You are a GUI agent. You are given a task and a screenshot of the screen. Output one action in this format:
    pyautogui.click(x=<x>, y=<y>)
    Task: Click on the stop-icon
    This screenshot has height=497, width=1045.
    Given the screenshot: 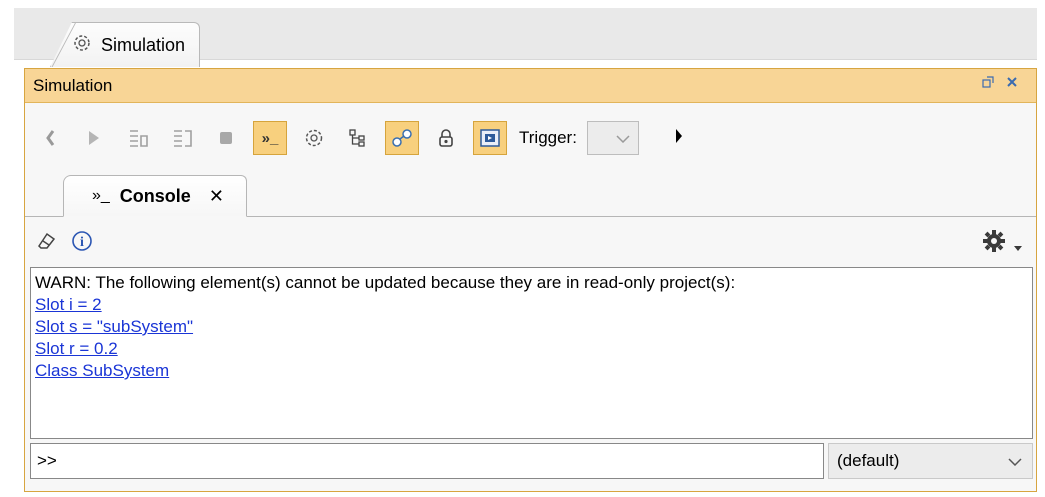 What is the action you would take?
    pyautogui.click(x=226, y=138)
    